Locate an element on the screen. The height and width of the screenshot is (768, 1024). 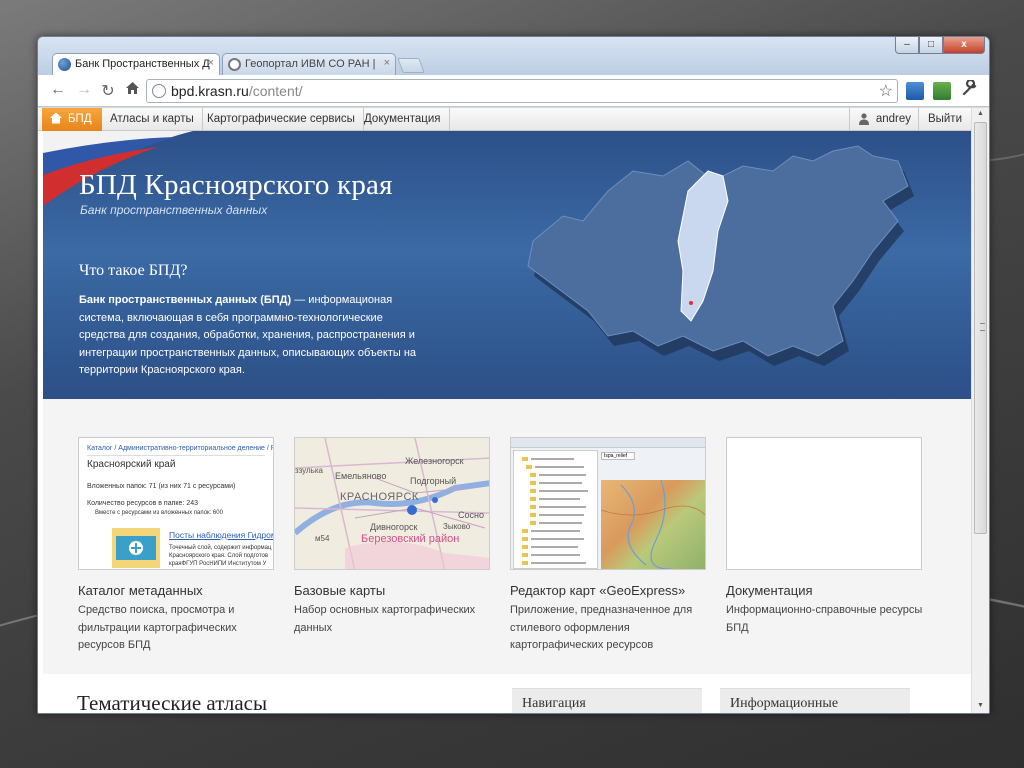
thumb-line2: Количество ресурсов в папке: 243 is located at coordinates (143, 504).